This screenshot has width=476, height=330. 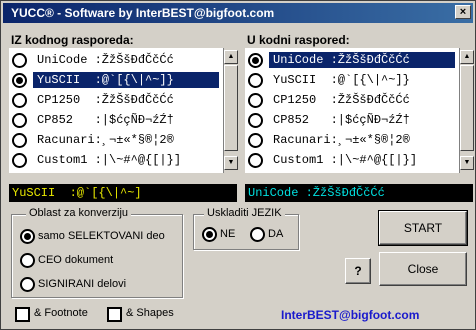 I want to click on target-option-custom1: Custom1 :|\~#^@{[|}], so click(x=359, y=160).